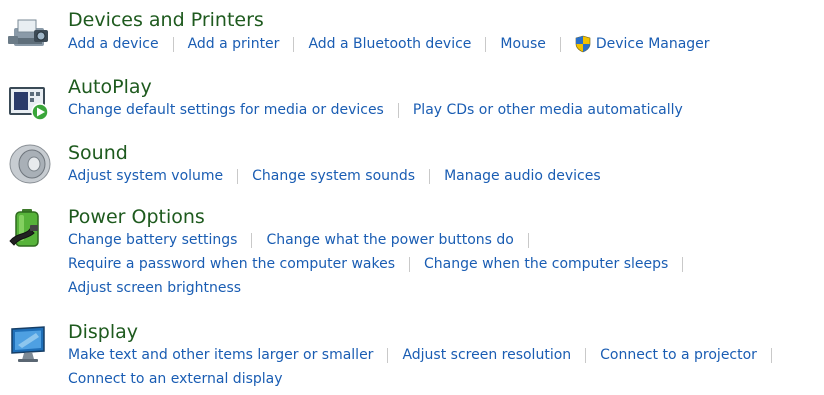  Describe the element at coordinates (522, 176) in the screenshot. I see `manage-audio-devices-link: Manage audio devices` at that location.